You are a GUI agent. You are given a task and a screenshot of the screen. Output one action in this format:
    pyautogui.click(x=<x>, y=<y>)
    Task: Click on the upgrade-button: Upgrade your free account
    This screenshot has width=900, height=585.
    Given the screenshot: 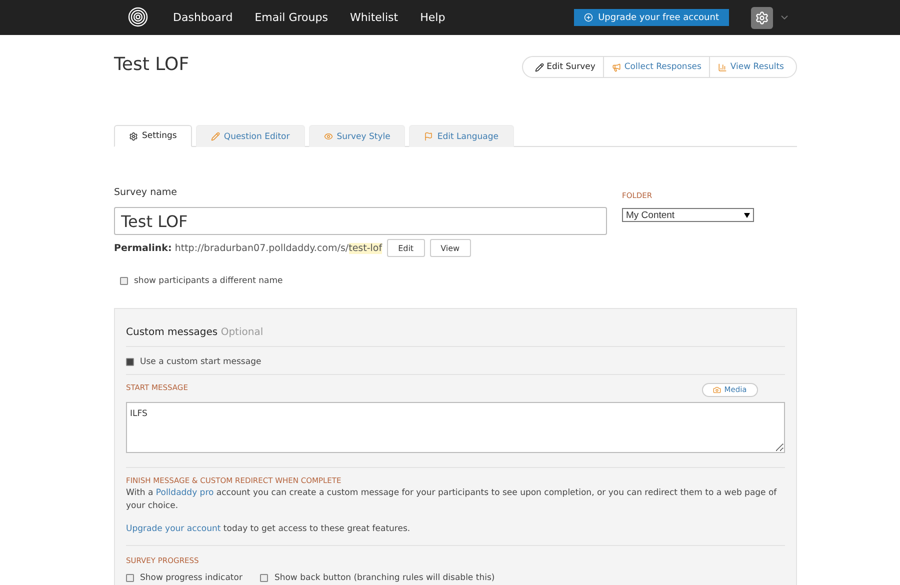 What is the action you would take?
    pyautogui.click(x=651, y=17)
    